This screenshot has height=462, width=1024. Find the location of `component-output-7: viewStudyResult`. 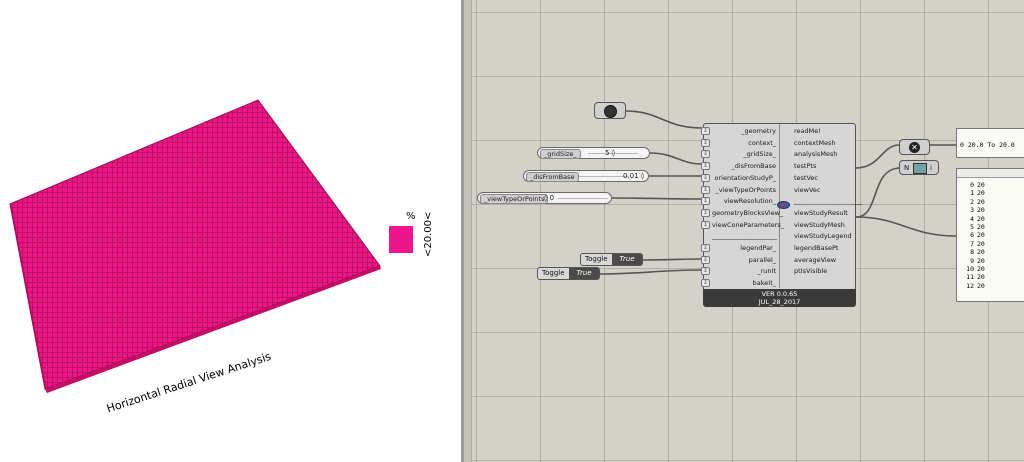

component-output-7: viewStudyResult is located at coordinates (821, 213).